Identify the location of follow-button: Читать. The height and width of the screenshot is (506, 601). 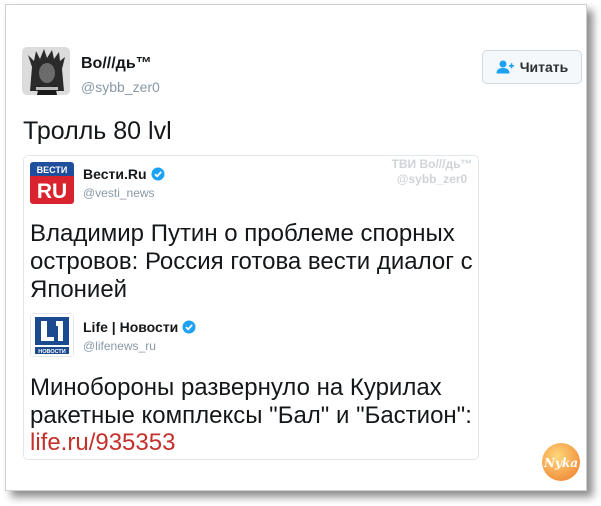
(532, 67).